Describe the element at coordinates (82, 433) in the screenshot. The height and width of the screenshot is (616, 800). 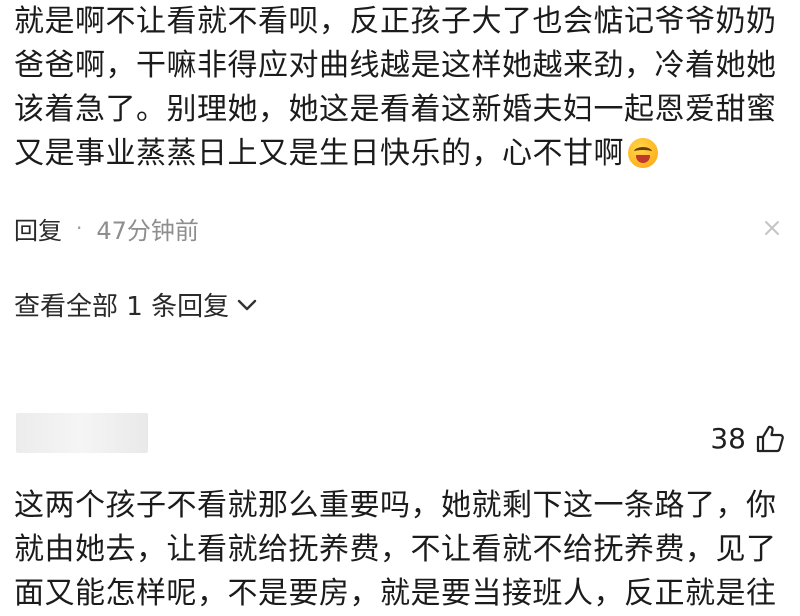
I see `blurred-username` at that location.